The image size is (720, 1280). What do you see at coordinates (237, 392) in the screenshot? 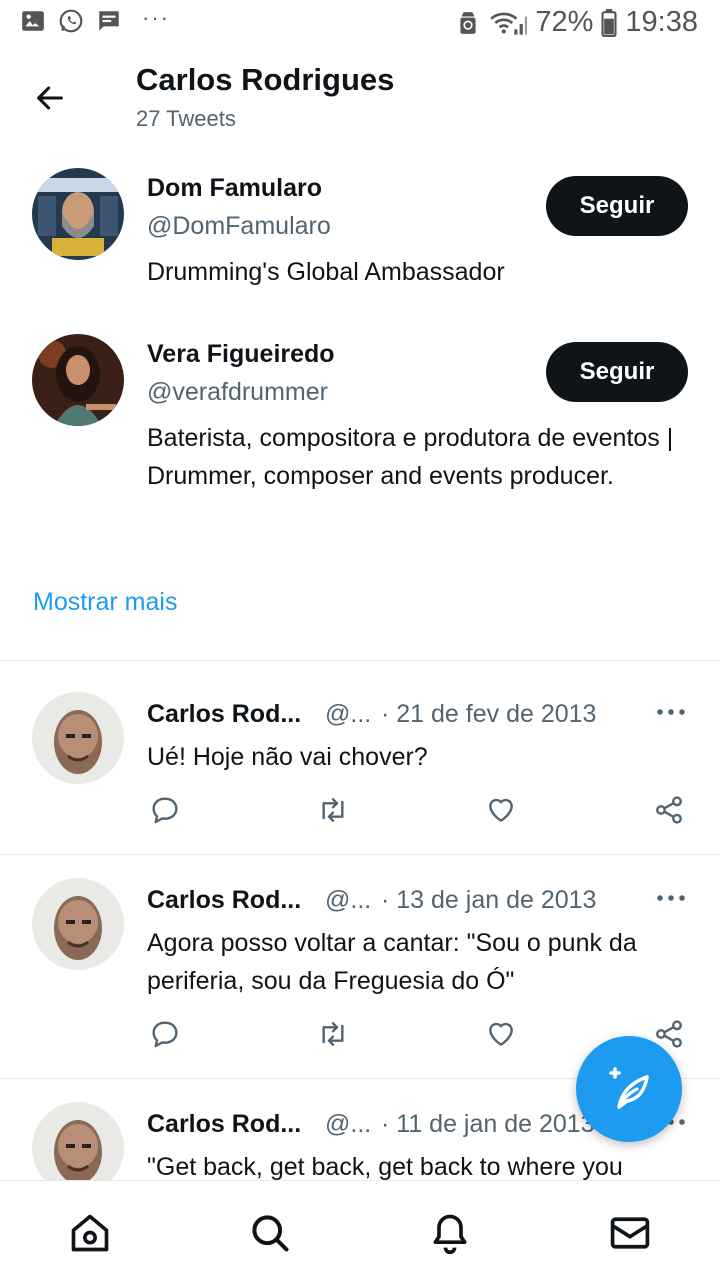
I see `account-handle: @verafdrummer` at bounding box center [237, 392].